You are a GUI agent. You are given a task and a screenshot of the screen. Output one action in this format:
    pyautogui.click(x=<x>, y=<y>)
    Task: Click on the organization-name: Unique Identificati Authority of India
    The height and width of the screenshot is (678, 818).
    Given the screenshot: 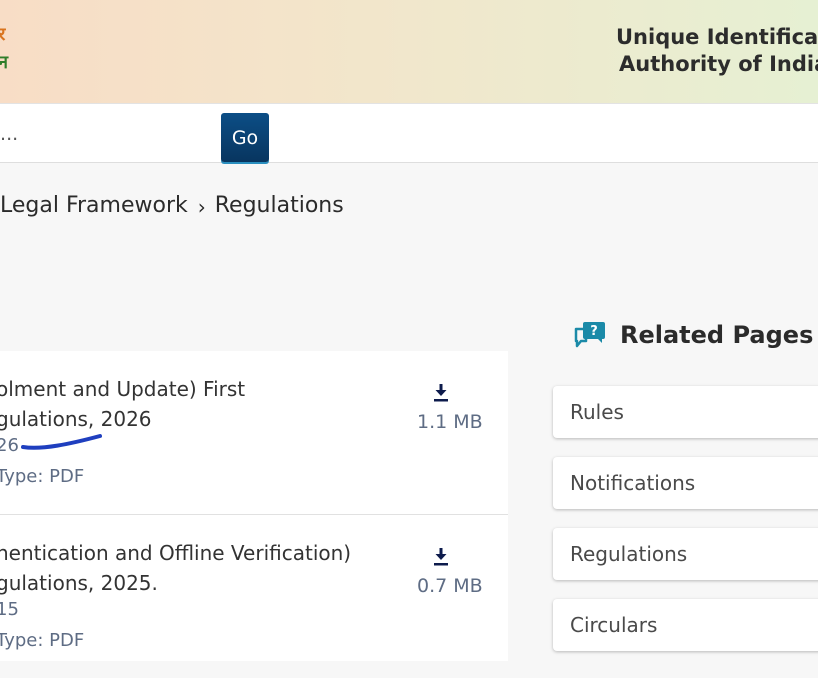 What is the action you would take?
    pyautogui.click(x=717, y=51)
    